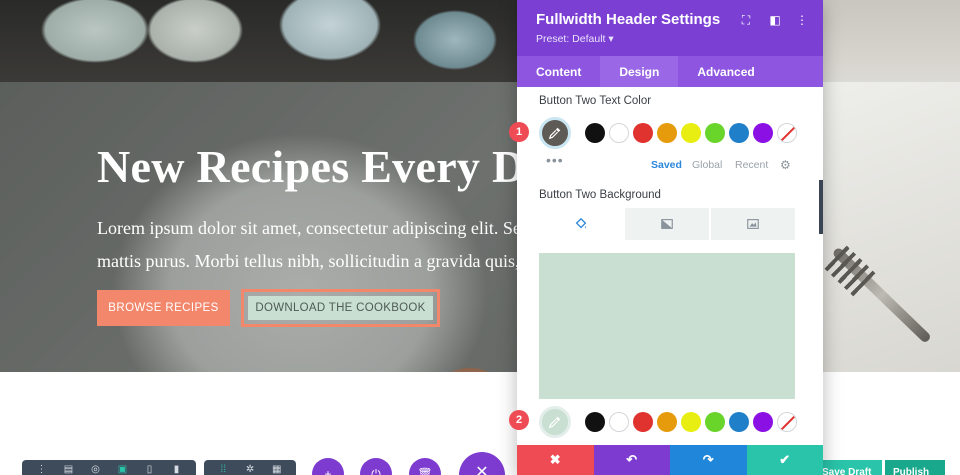 This screenshot has height=475, width=960. I want to click on close-icon: ✕, so click(482, 469).